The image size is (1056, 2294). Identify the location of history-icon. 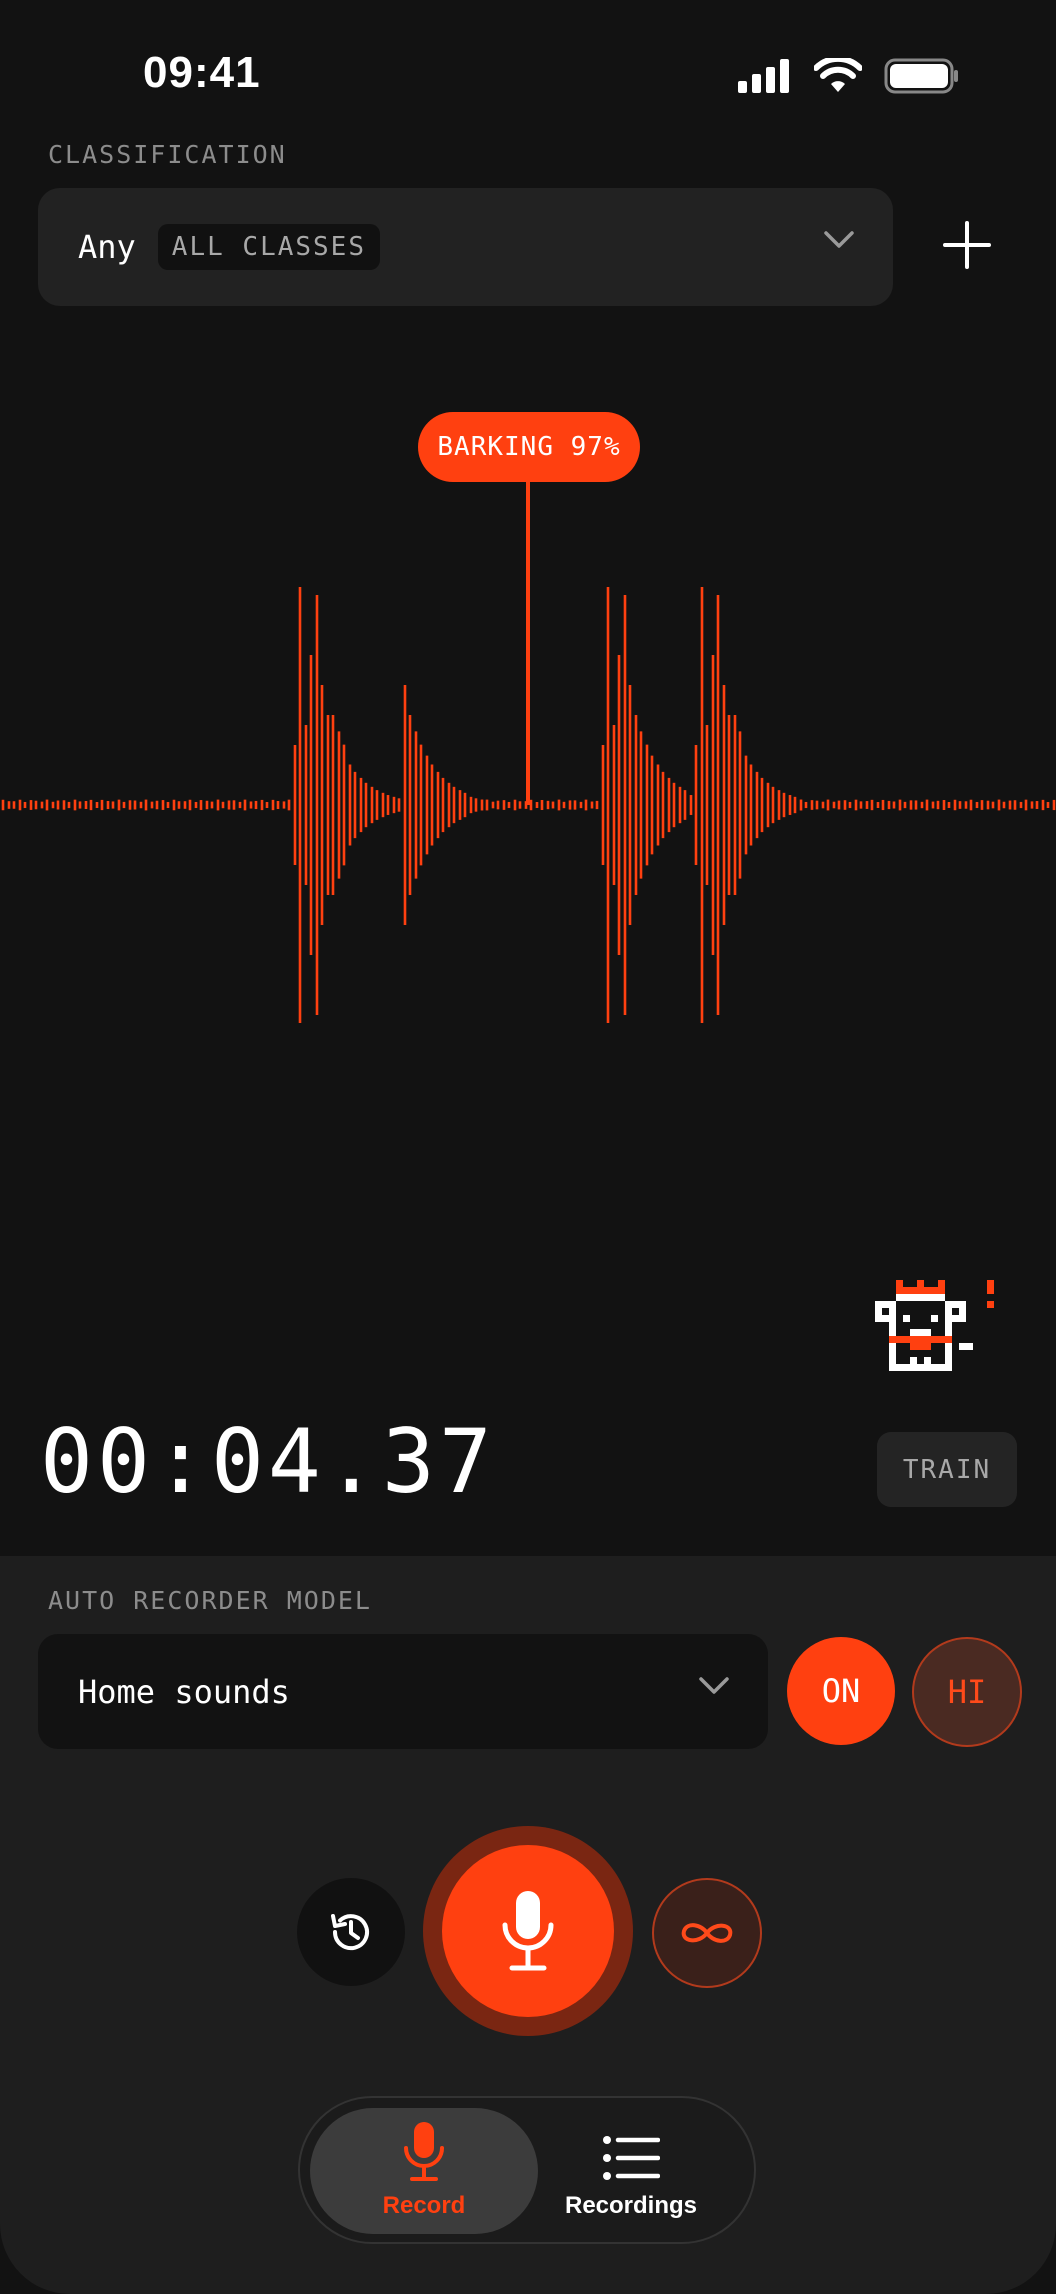
(350, 1932).